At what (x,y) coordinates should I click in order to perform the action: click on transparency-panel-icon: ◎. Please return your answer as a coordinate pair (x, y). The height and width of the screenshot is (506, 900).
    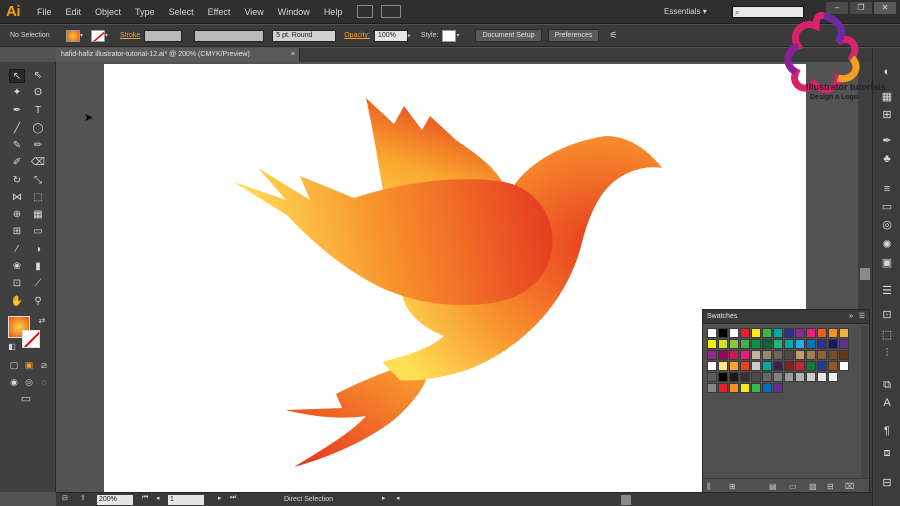
    Looking at the image, I should click on (887, 225).